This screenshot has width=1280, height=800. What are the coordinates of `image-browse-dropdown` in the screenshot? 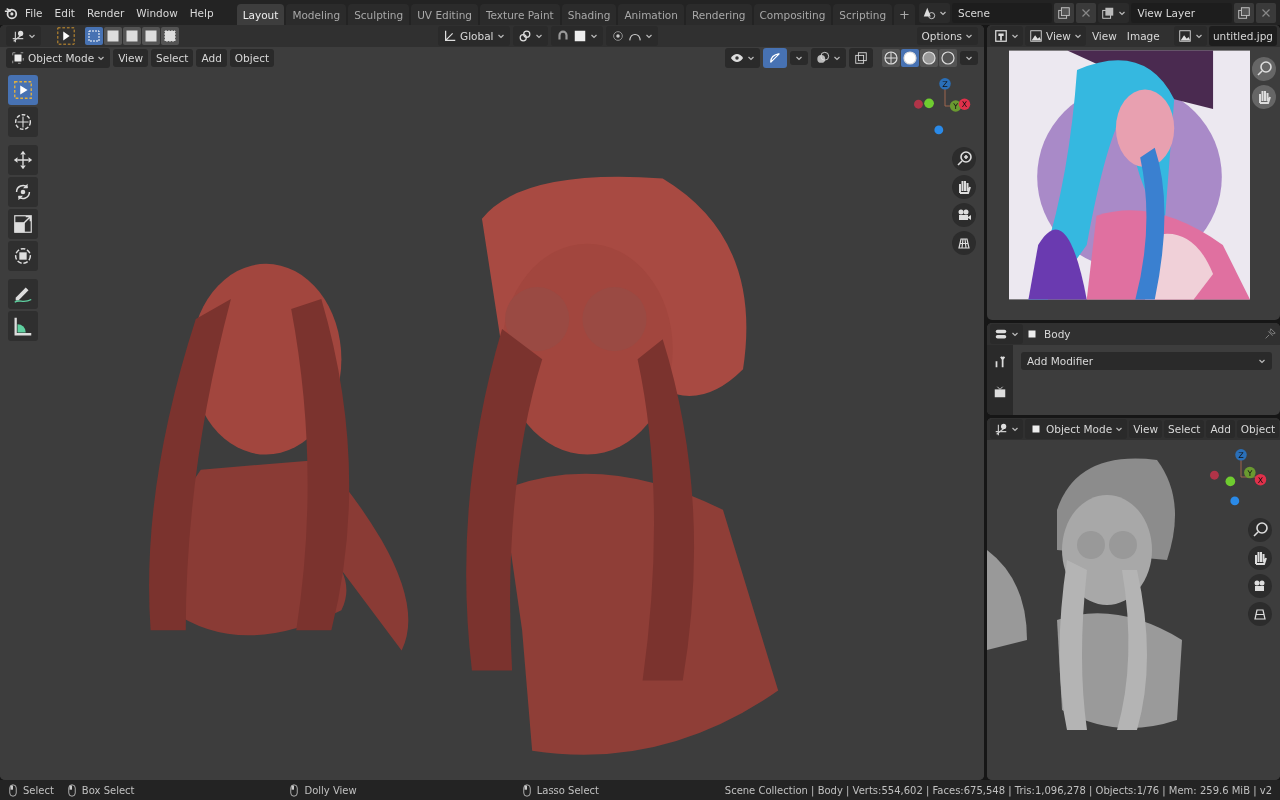 It's located at (1190, 36).